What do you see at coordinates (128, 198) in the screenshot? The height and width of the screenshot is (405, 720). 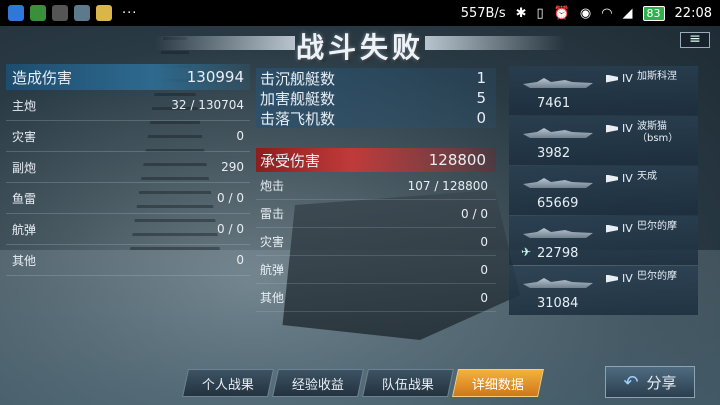 I see `stat-row: 鱼雷 0 / 0` at bounding box center [128, 198].